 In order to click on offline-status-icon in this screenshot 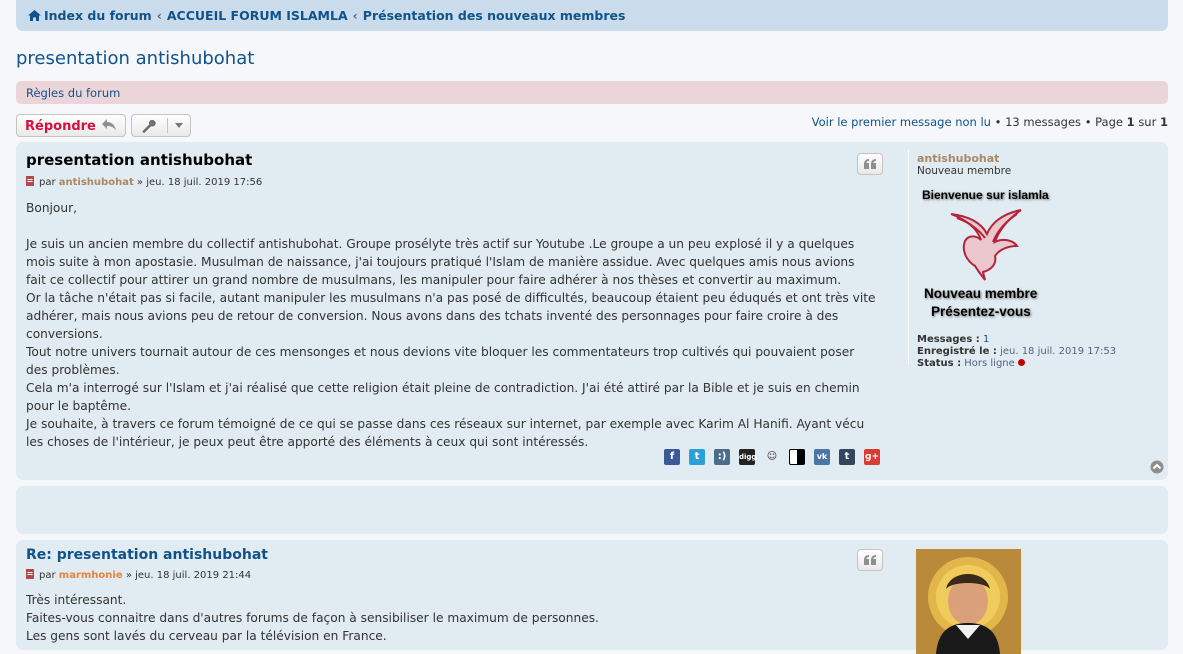, I will do `click(1021, 362)`.